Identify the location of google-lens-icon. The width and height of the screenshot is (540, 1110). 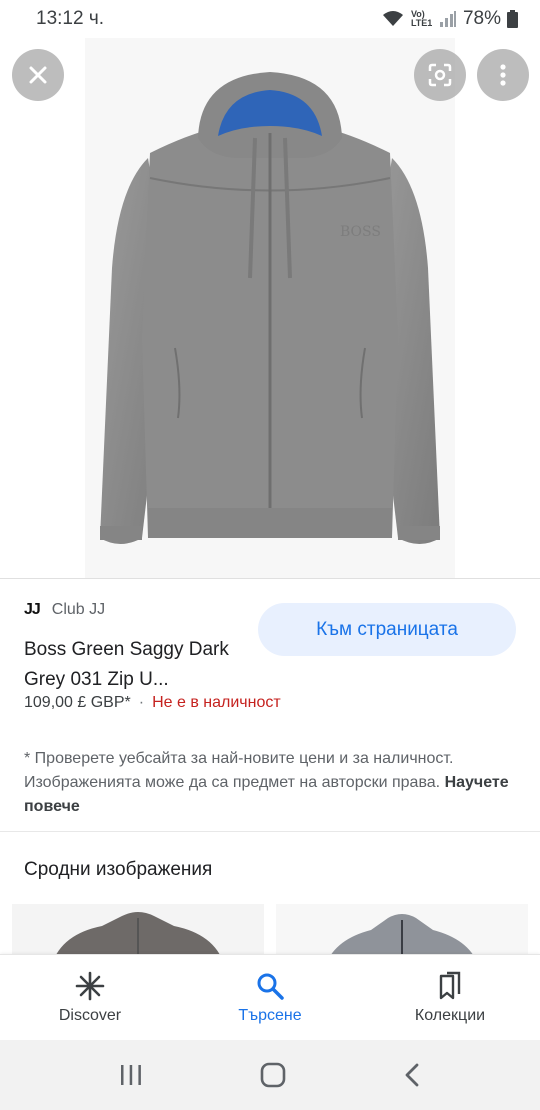
(440, 75).